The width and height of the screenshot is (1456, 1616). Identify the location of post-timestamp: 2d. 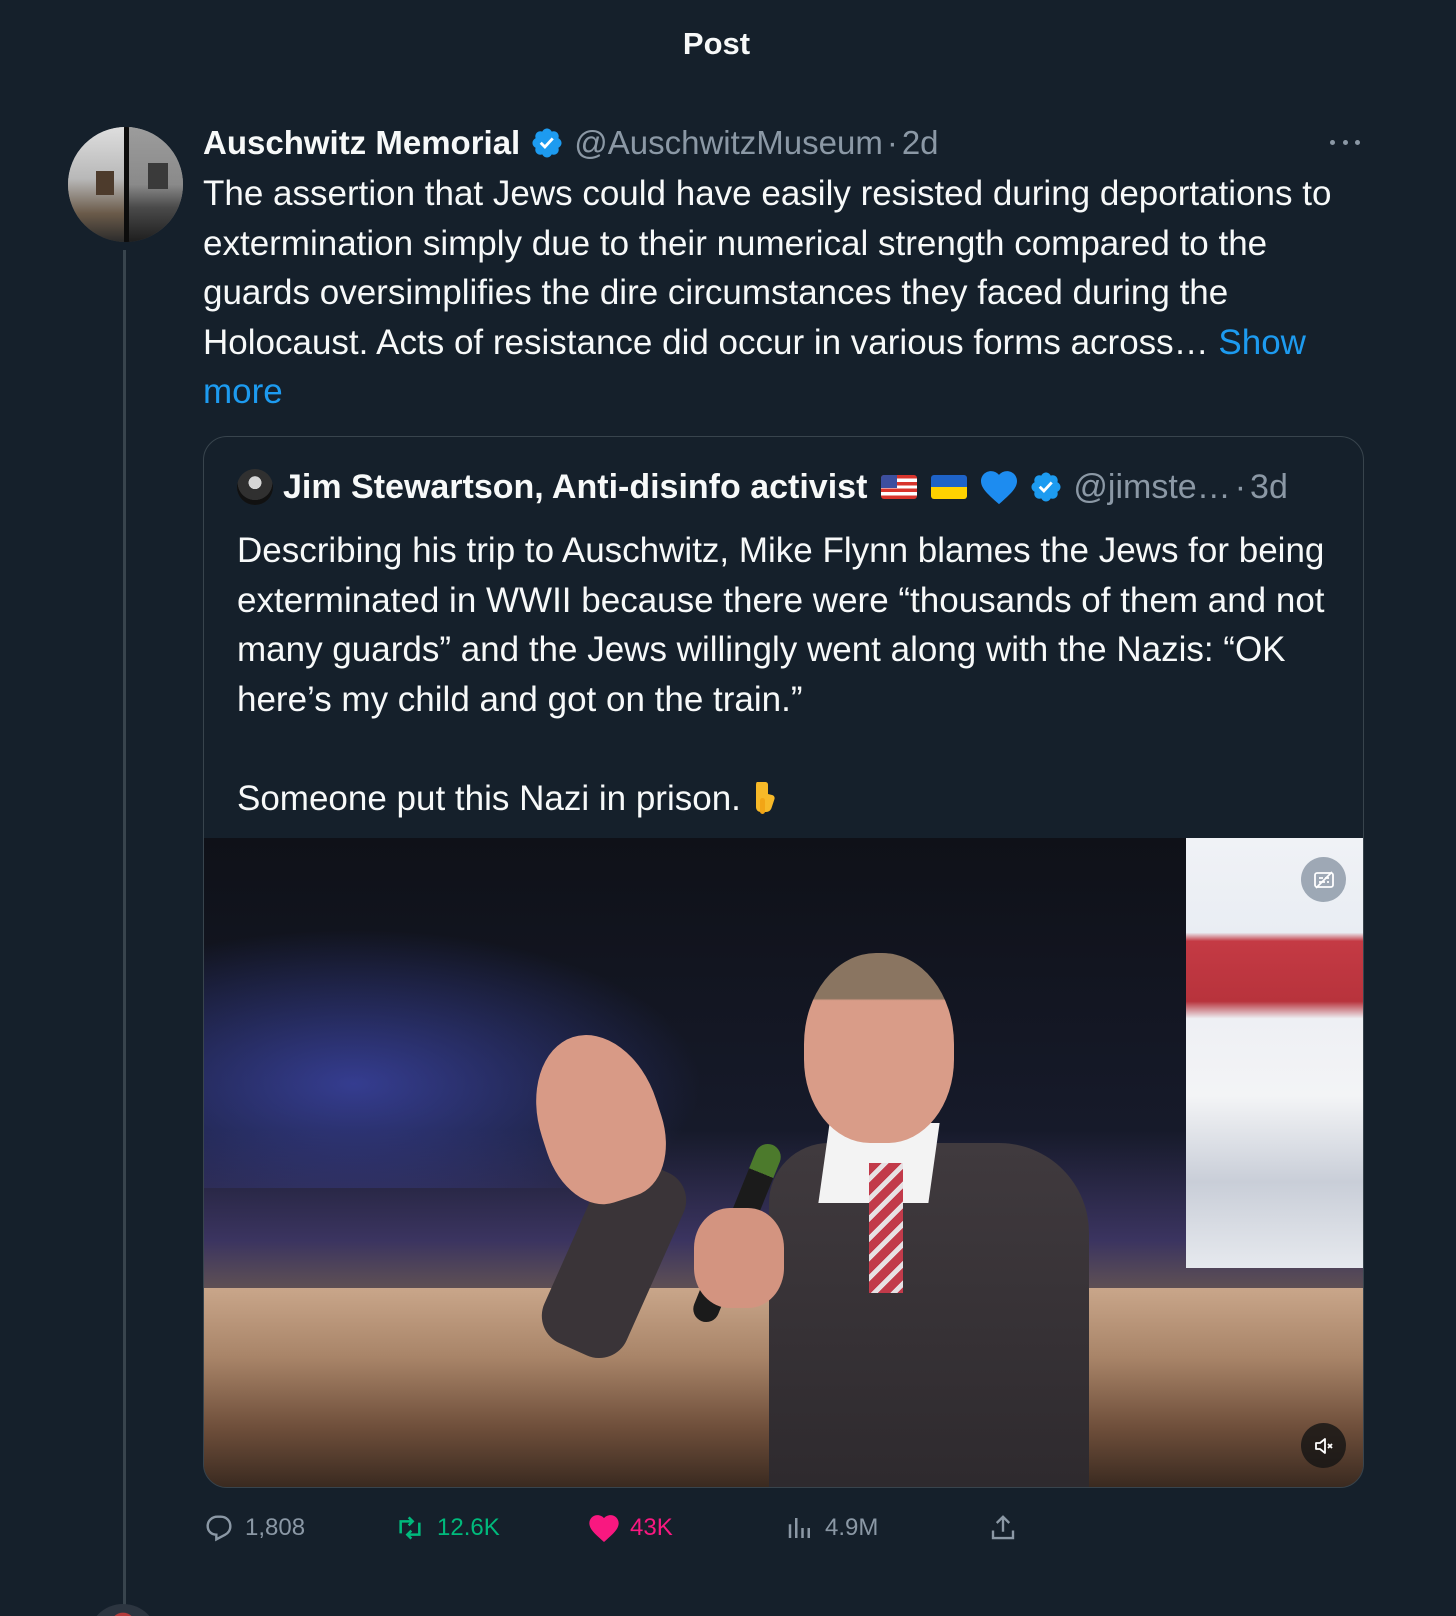
(920, 143).